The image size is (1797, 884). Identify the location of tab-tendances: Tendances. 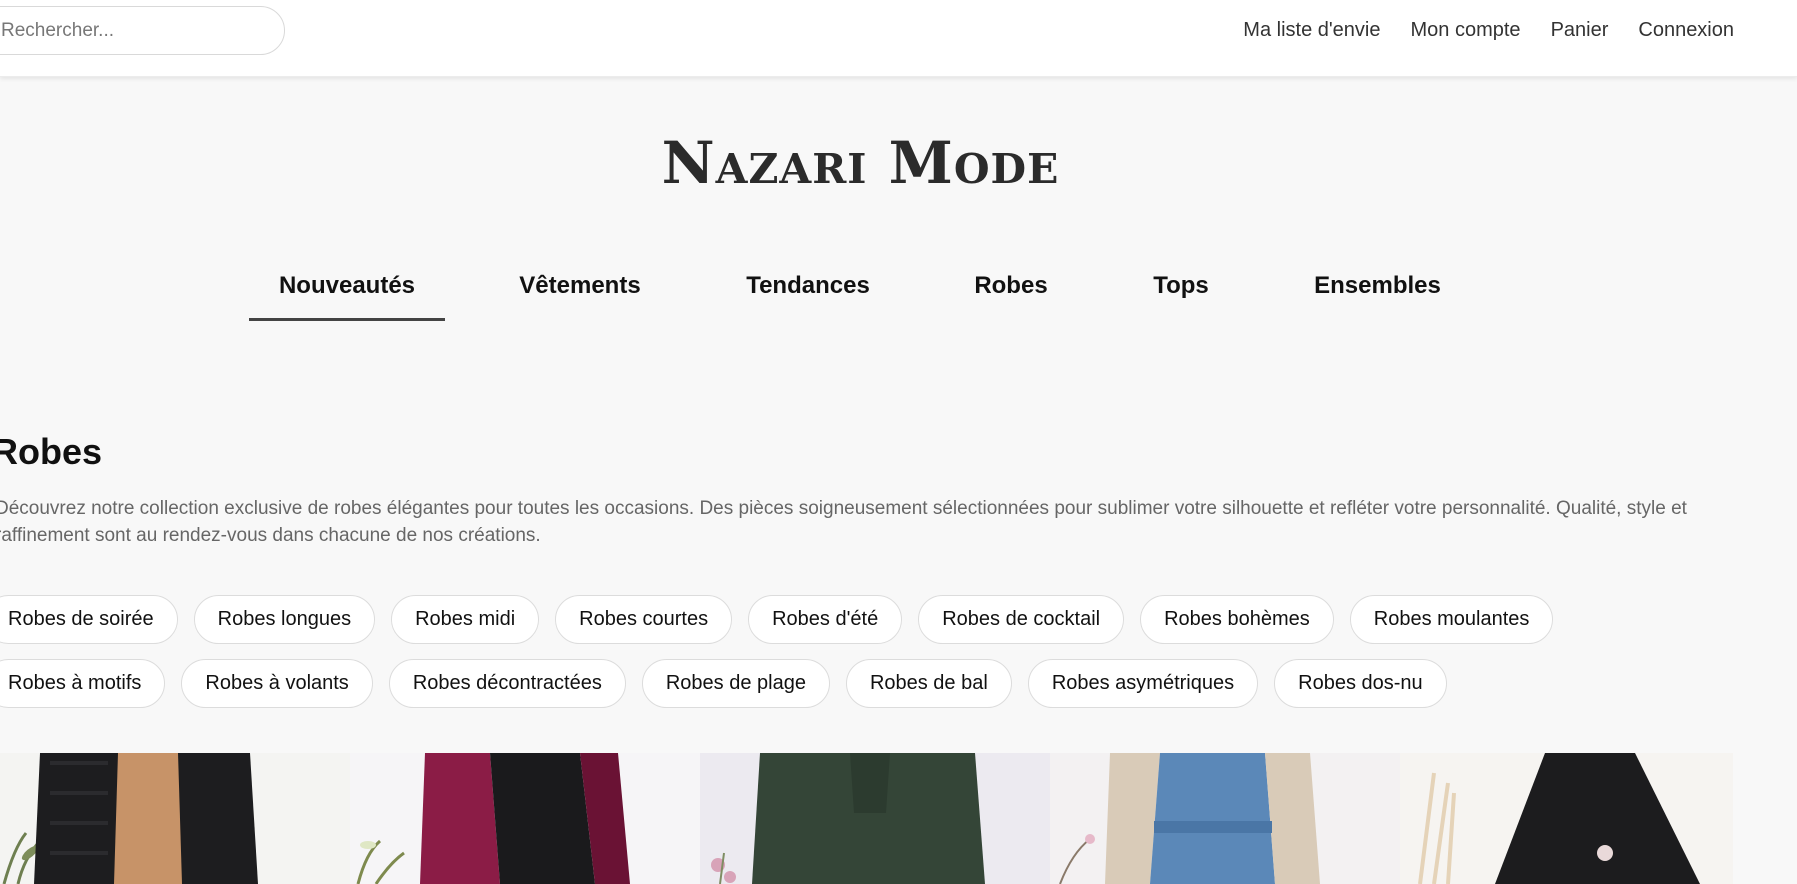
(808, 292).